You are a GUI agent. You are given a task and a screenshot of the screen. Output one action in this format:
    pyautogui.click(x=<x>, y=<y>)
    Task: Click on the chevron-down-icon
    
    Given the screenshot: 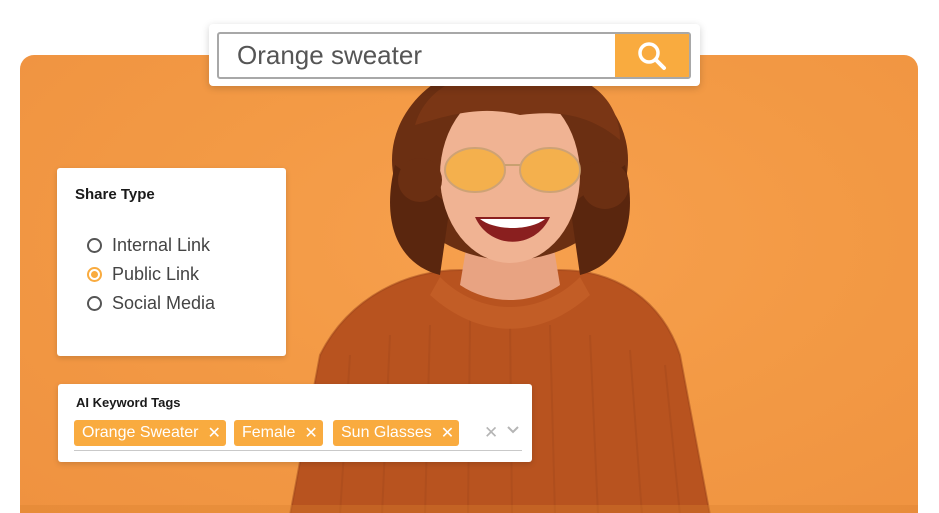 What is the action you would take?
    pyautogui.click(x=513, y=430)
    